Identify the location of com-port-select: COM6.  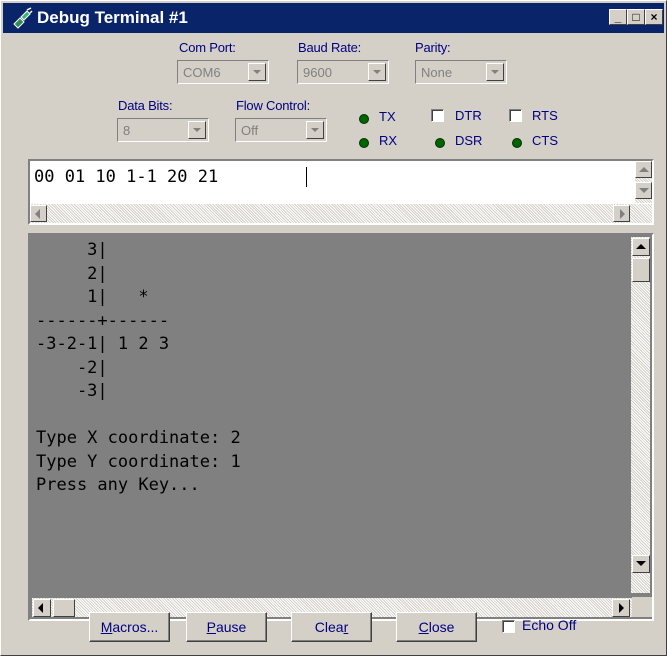
(223, 72).